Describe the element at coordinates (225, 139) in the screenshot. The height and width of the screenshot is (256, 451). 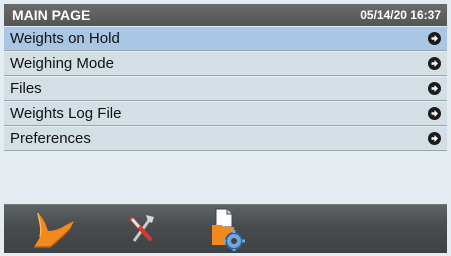
I see `menu-item-preferences: Preferences` at that location.